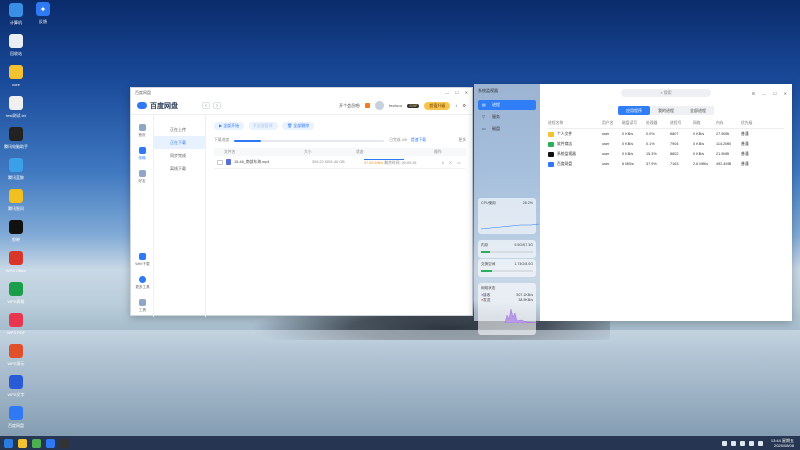 The height and width of the screenshot is (450, 800). Describe the element at coordinates (301, 92) in the screenshot. I see `titlebar: 百度网盘 — ☐ ✕` at that location.